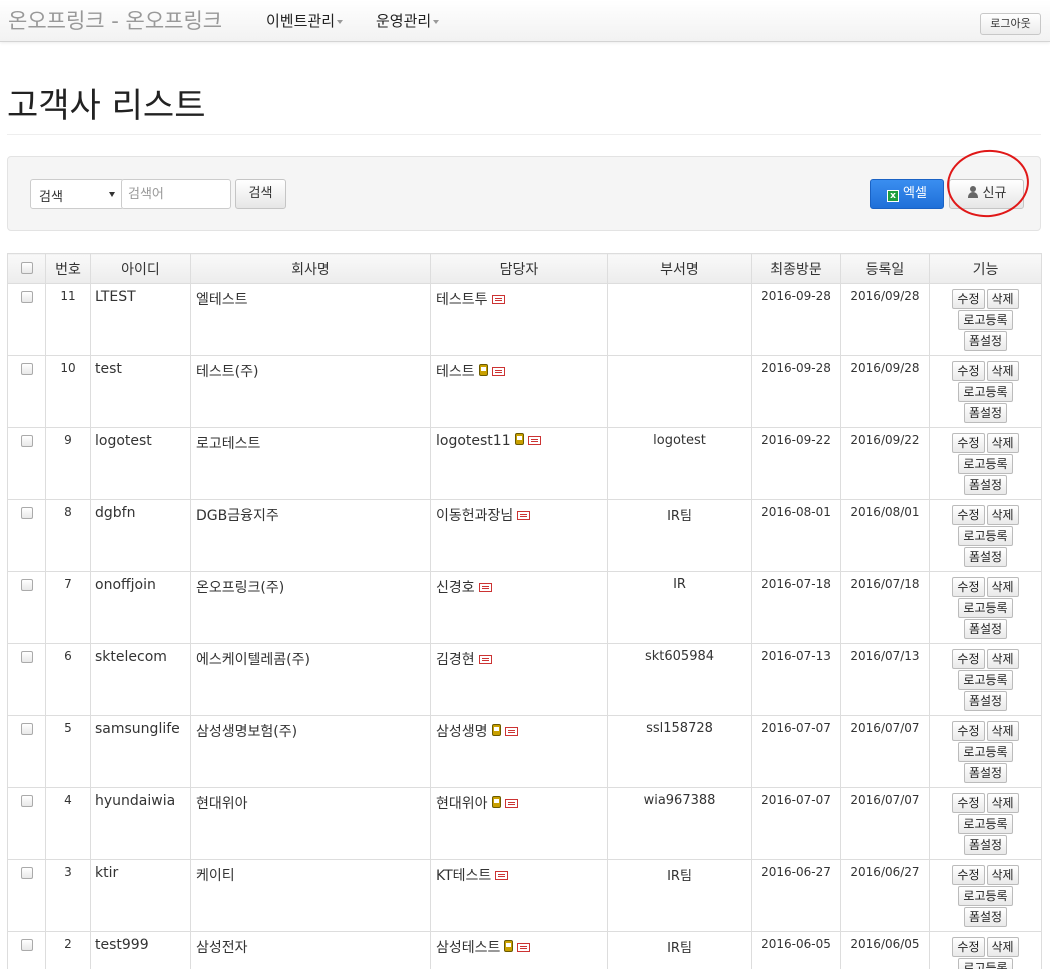 This screenshot has height=969, width=1050. I want to click on company-link: 삼성생명보험(주), so click(246, 732).